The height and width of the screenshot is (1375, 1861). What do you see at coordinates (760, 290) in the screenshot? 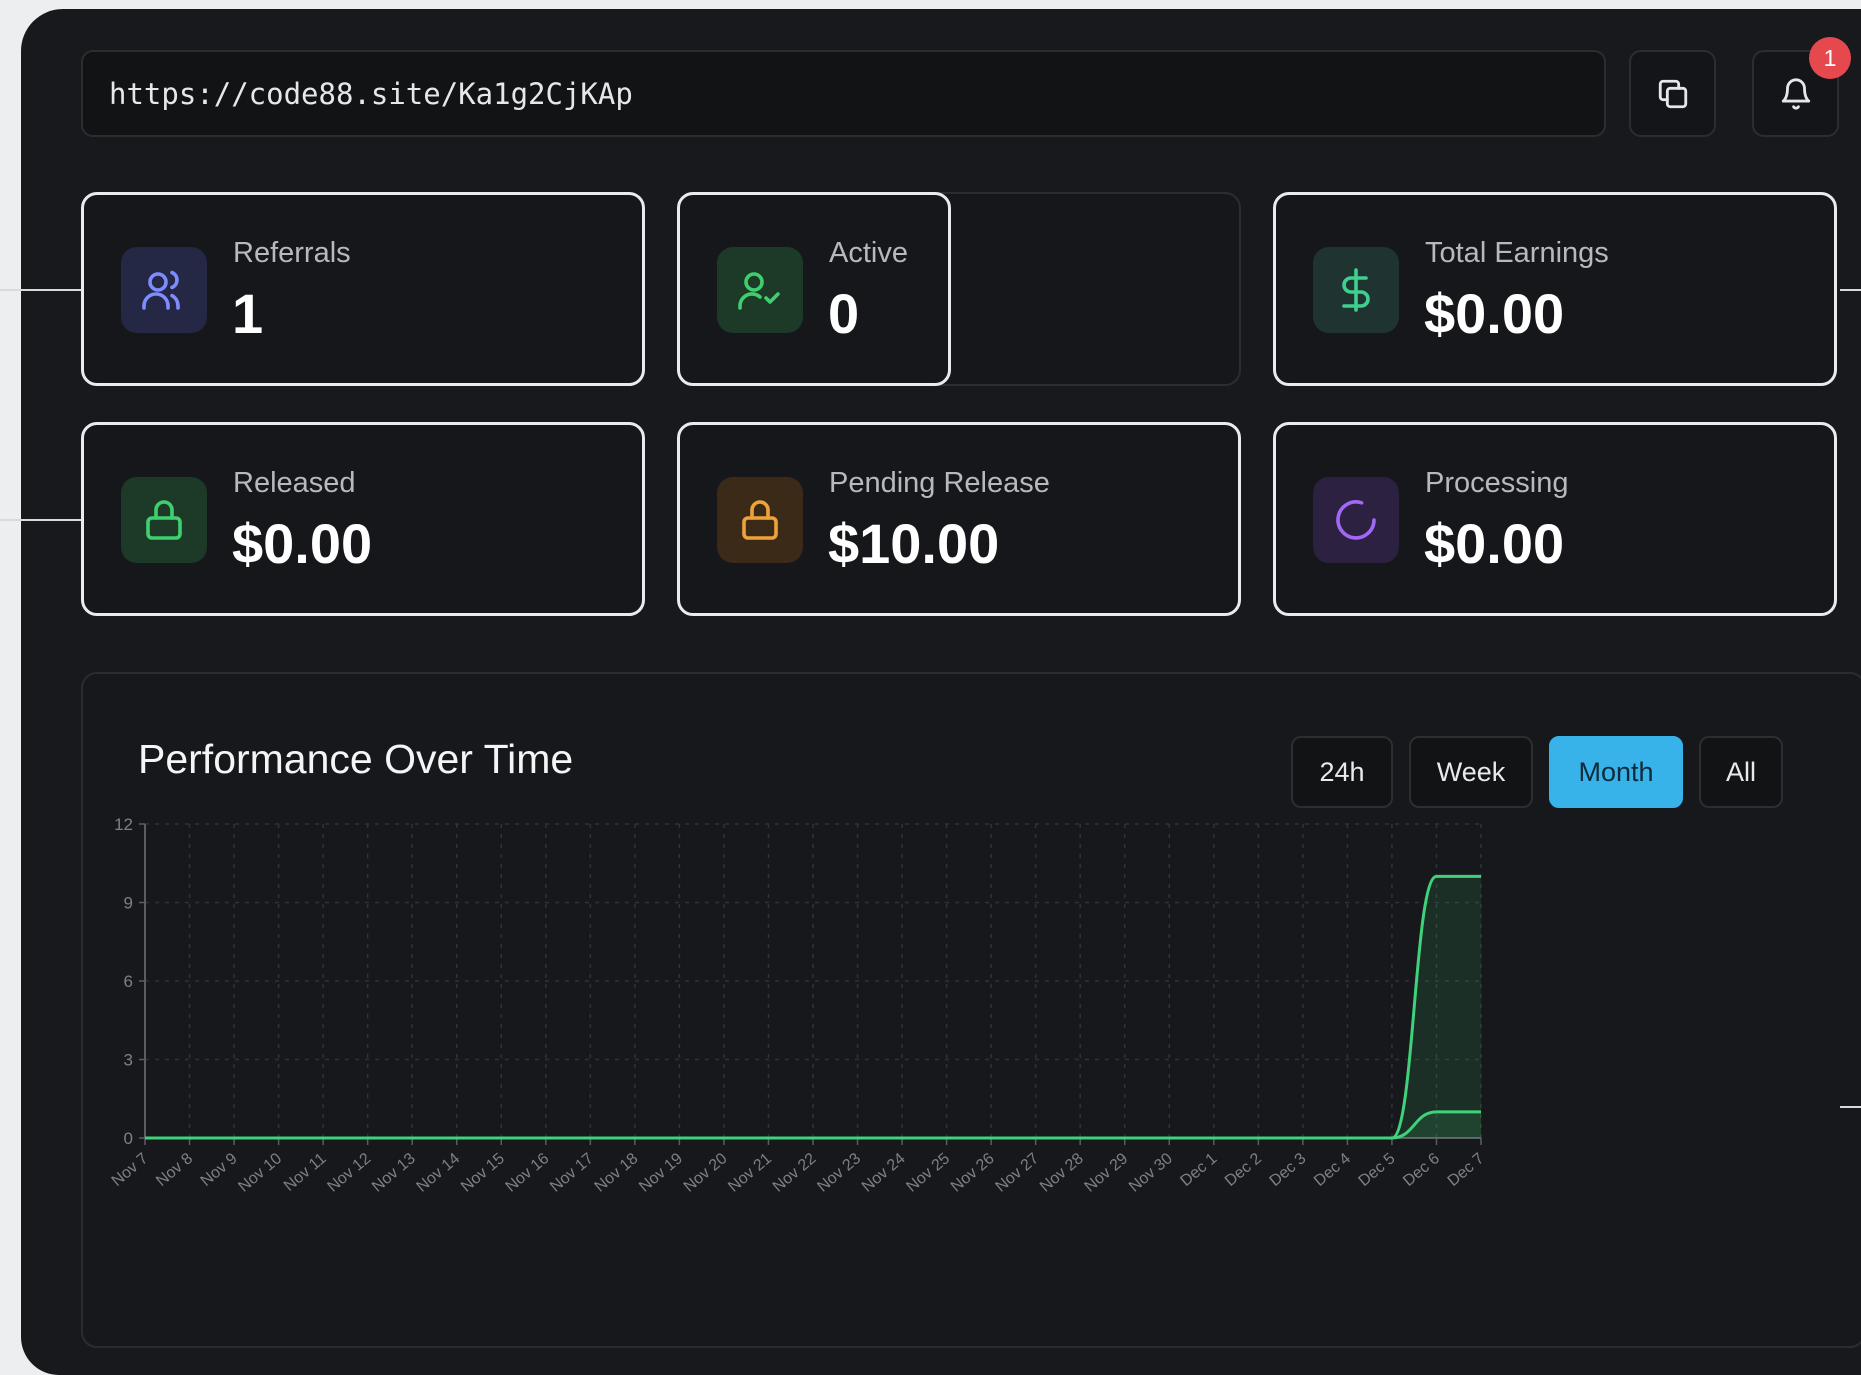
I see `user-check-icon` at bounding box center [760, 290].